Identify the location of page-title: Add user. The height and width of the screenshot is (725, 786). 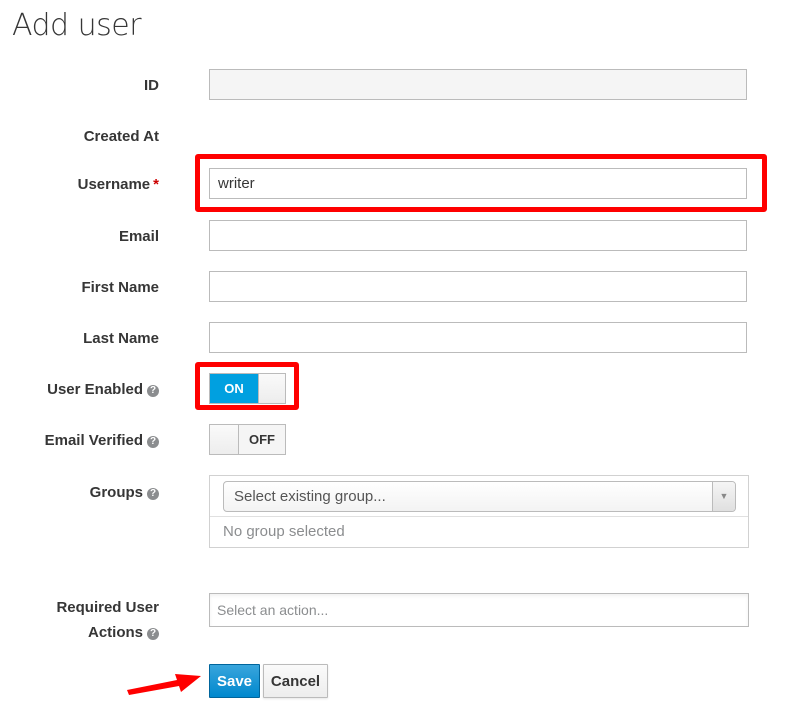
(77, 25).